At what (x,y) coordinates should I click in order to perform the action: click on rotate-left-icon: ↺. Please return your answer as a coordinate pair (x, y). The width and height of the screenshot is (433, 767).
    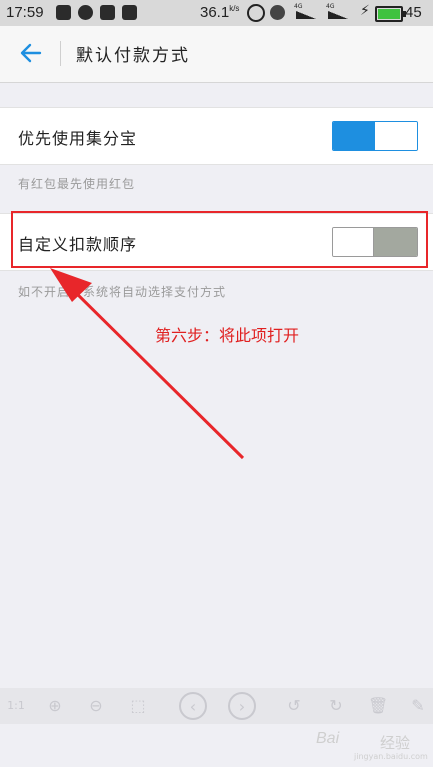
    Looking at the image, I should click on (294, 706).